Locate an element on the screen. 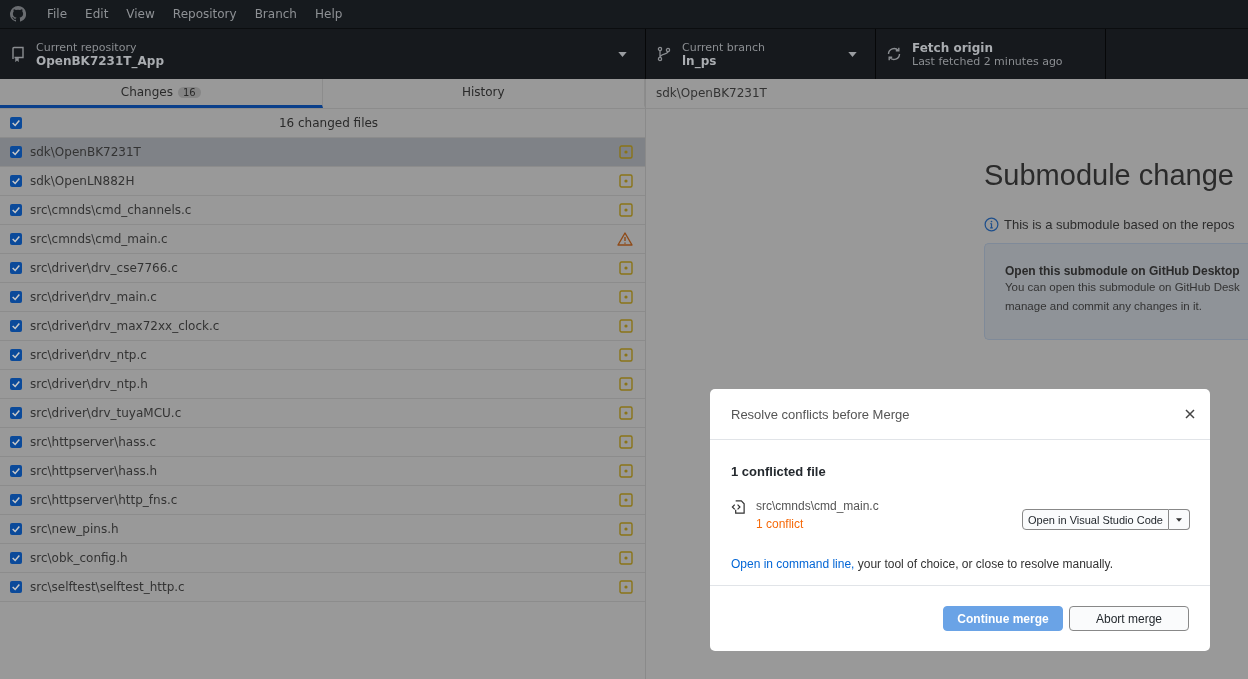 This screenshot has width=1248, height=679. conflict-heading: 1 conflicted file is located at coordinates (779, 471).